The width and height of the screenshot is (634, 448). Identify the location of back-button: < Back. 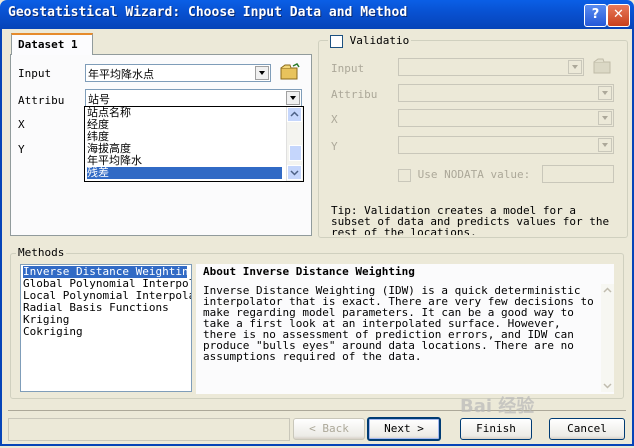
(329, 429).